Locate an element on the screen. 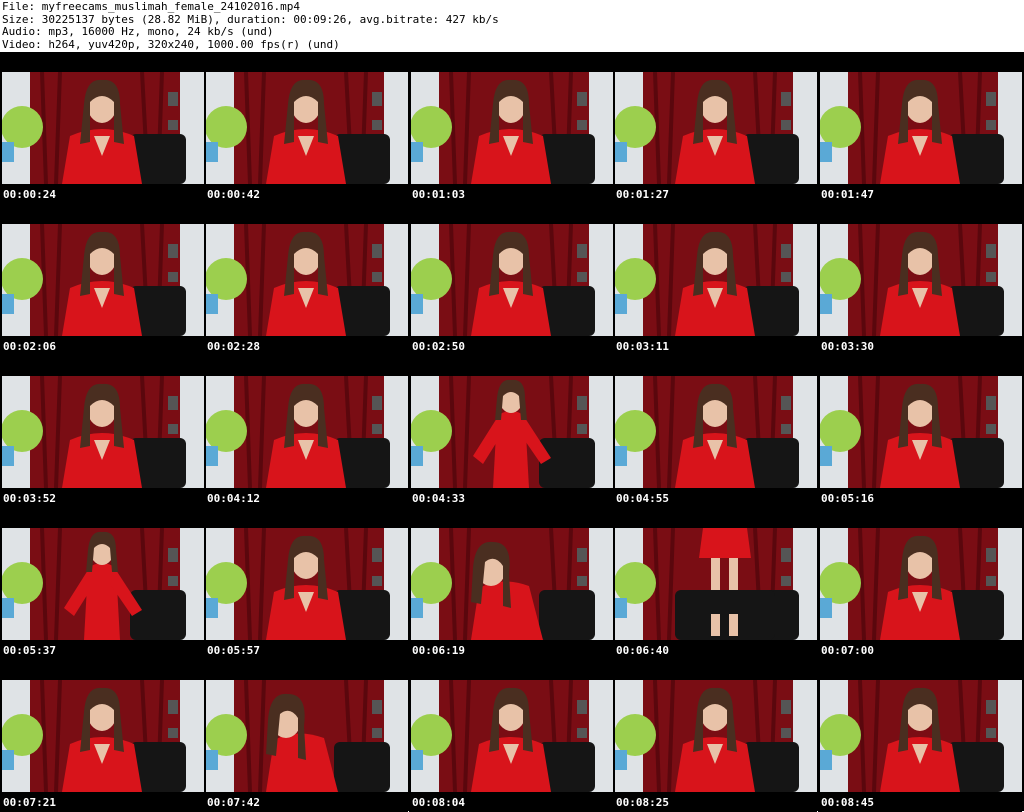 The image size is (1024, 812). thumbnail-timestamp: 00:01:03 is located at coordinates (438, 194).